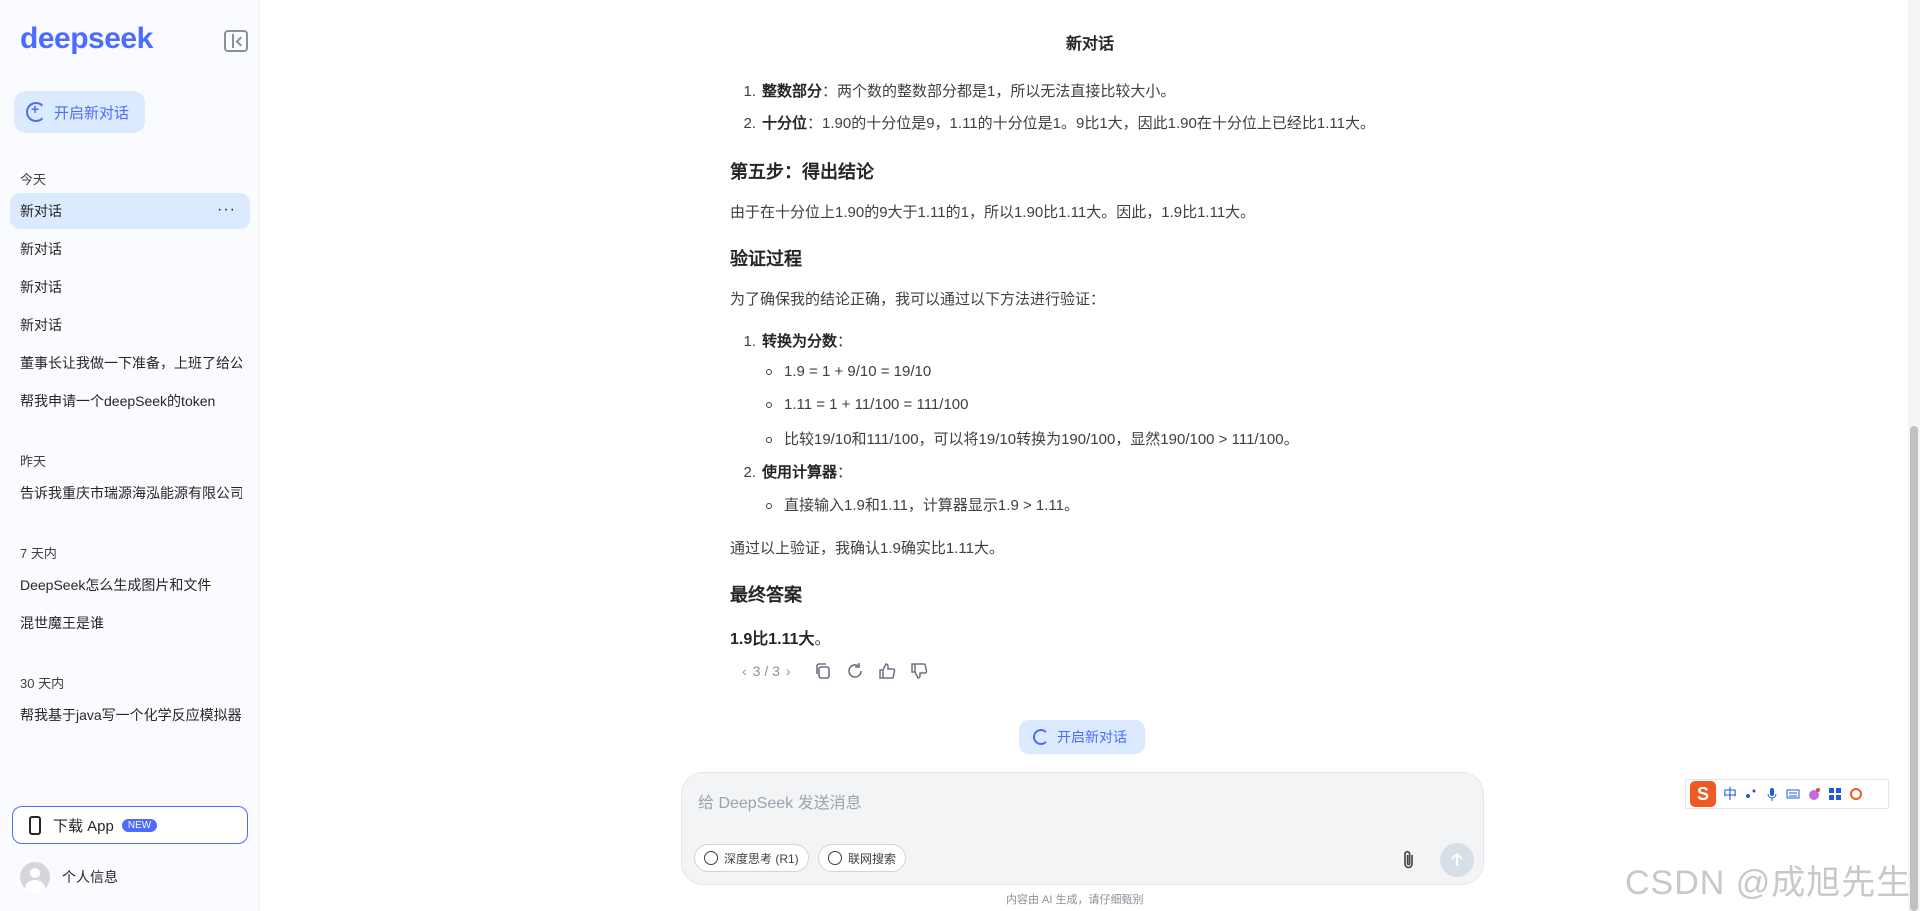 The height and width of the screenshot is (911, 1920). I want to click on group-label-today: 今天, so click(33, 179).